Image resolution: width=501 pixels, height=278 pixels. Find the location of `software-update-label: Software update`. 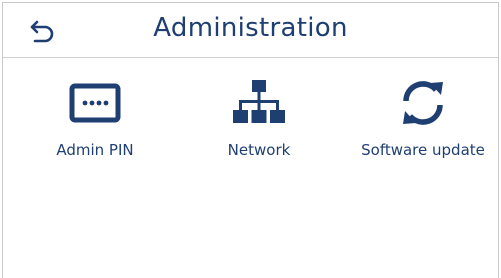

software-update-label: Software update is located at coordinates (423, 150).